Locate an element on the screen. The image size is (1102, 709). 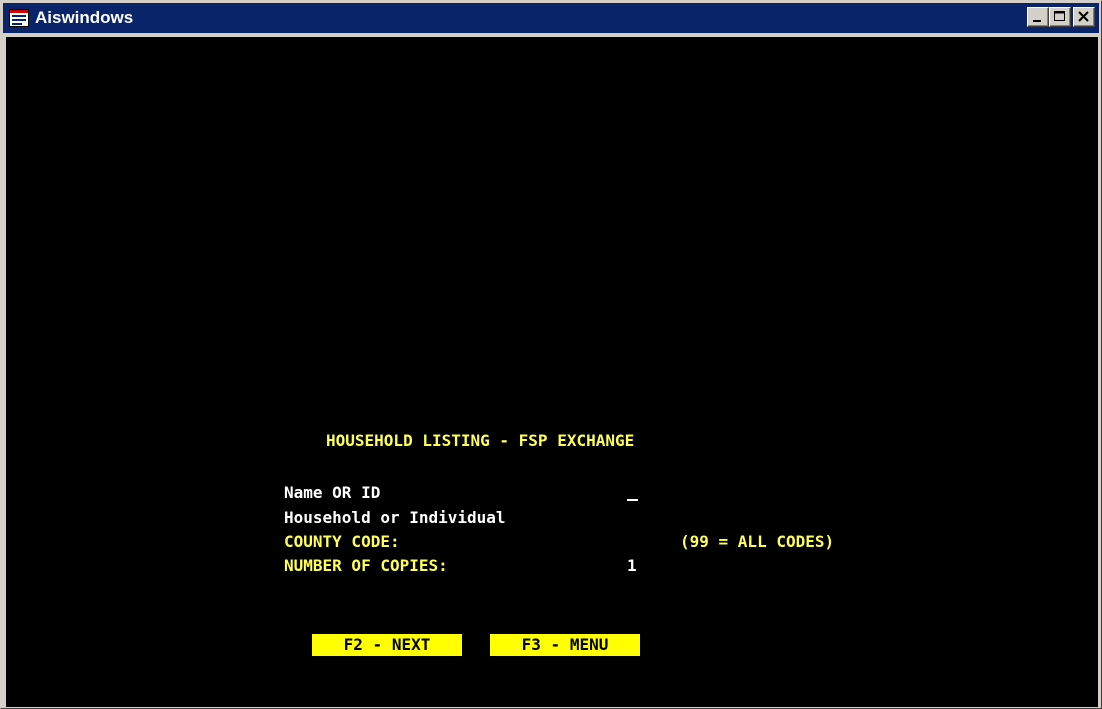
maximize-icon is located at coordinates (1059, 16).